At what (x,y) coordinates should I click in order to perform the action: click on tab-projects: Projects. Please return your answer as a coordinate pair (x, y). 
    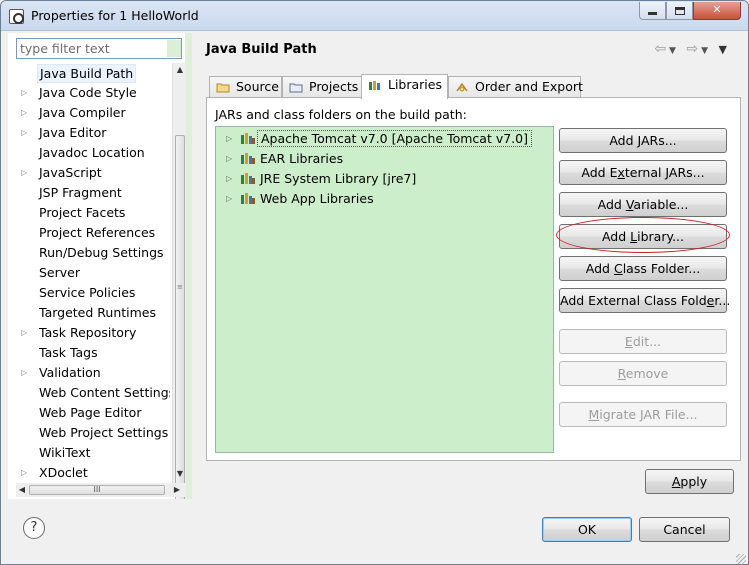
    Looking at the image, I should click on (322, 87).